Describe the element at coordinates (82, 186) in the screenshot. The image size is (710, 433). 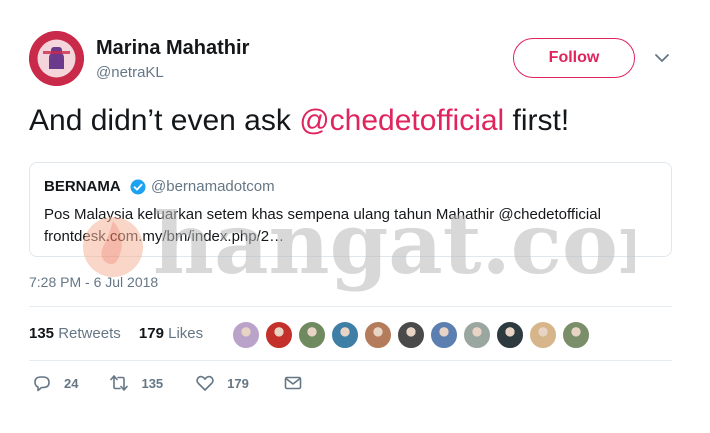
I see `quoted-author-name: BERNAMA` at that location.